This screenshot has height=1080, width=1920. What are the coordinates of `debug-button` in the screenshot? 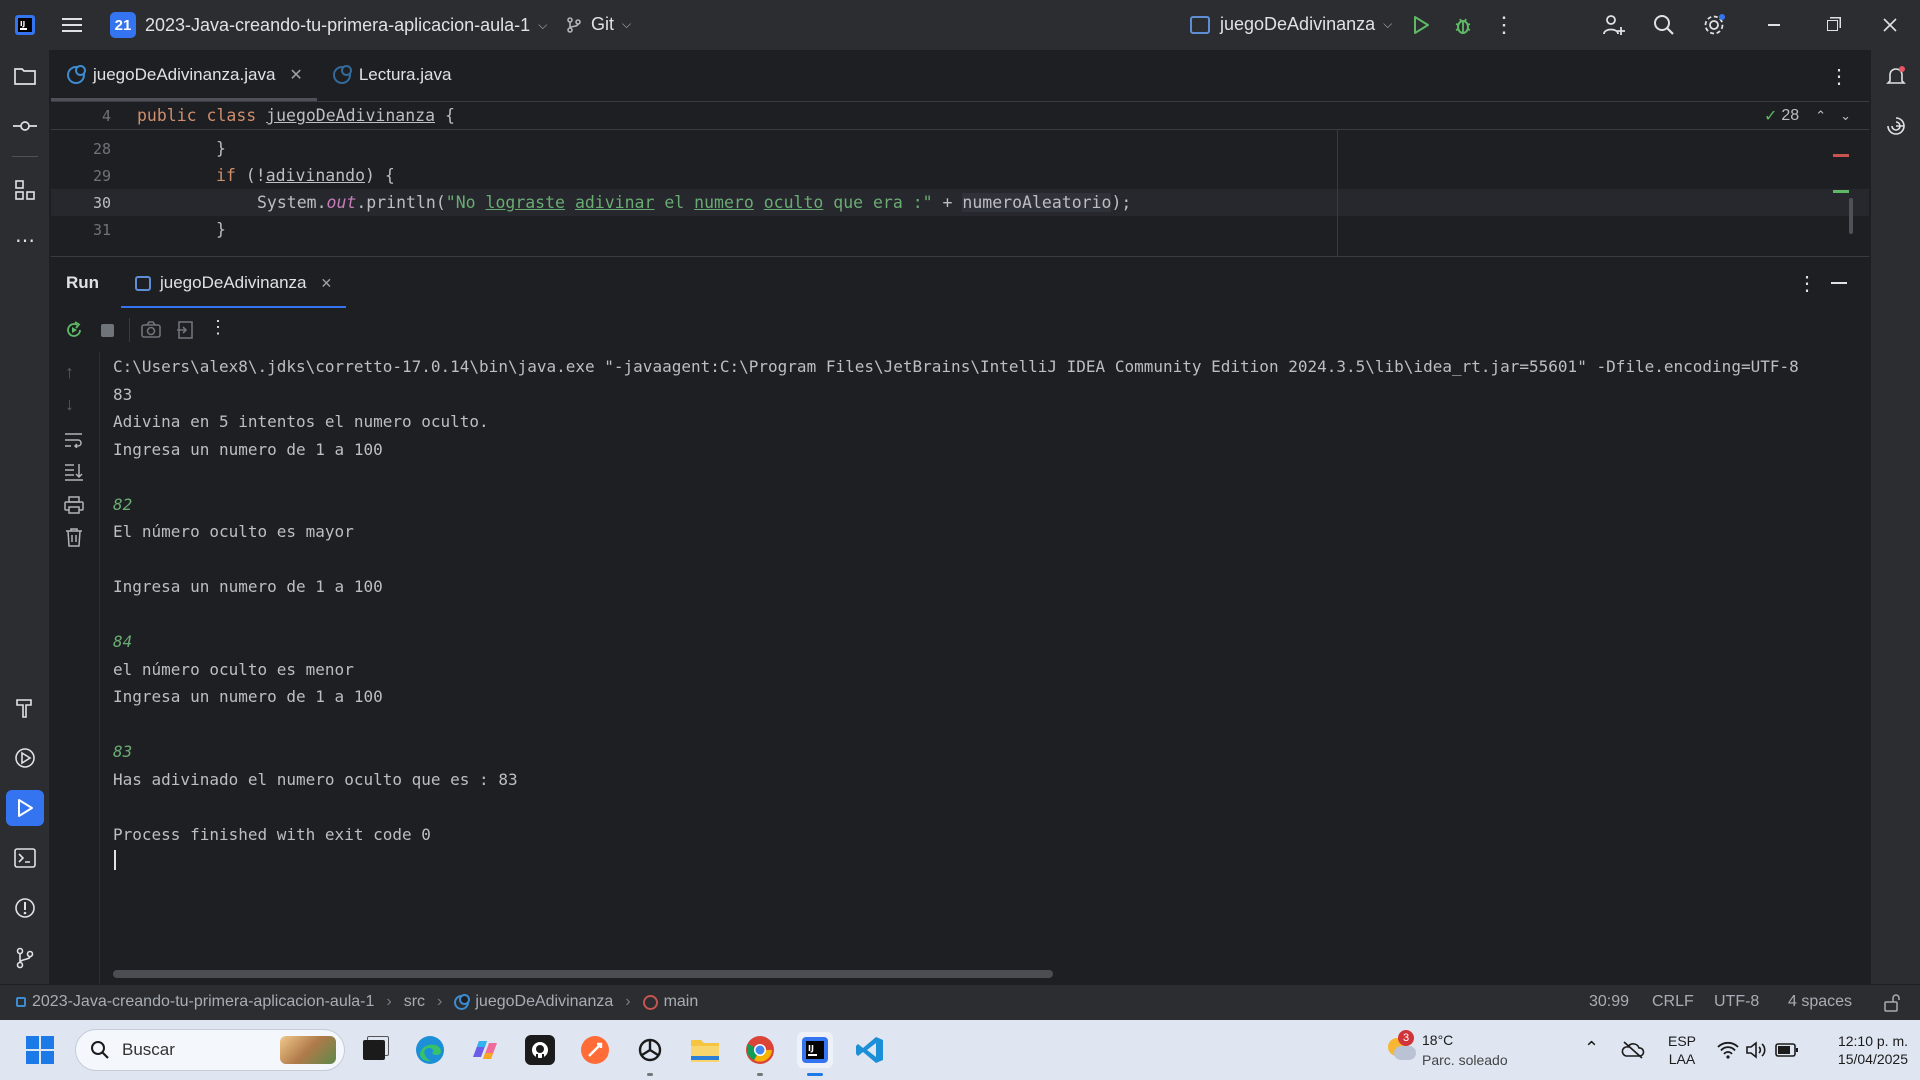 It's located at (1463, 25).